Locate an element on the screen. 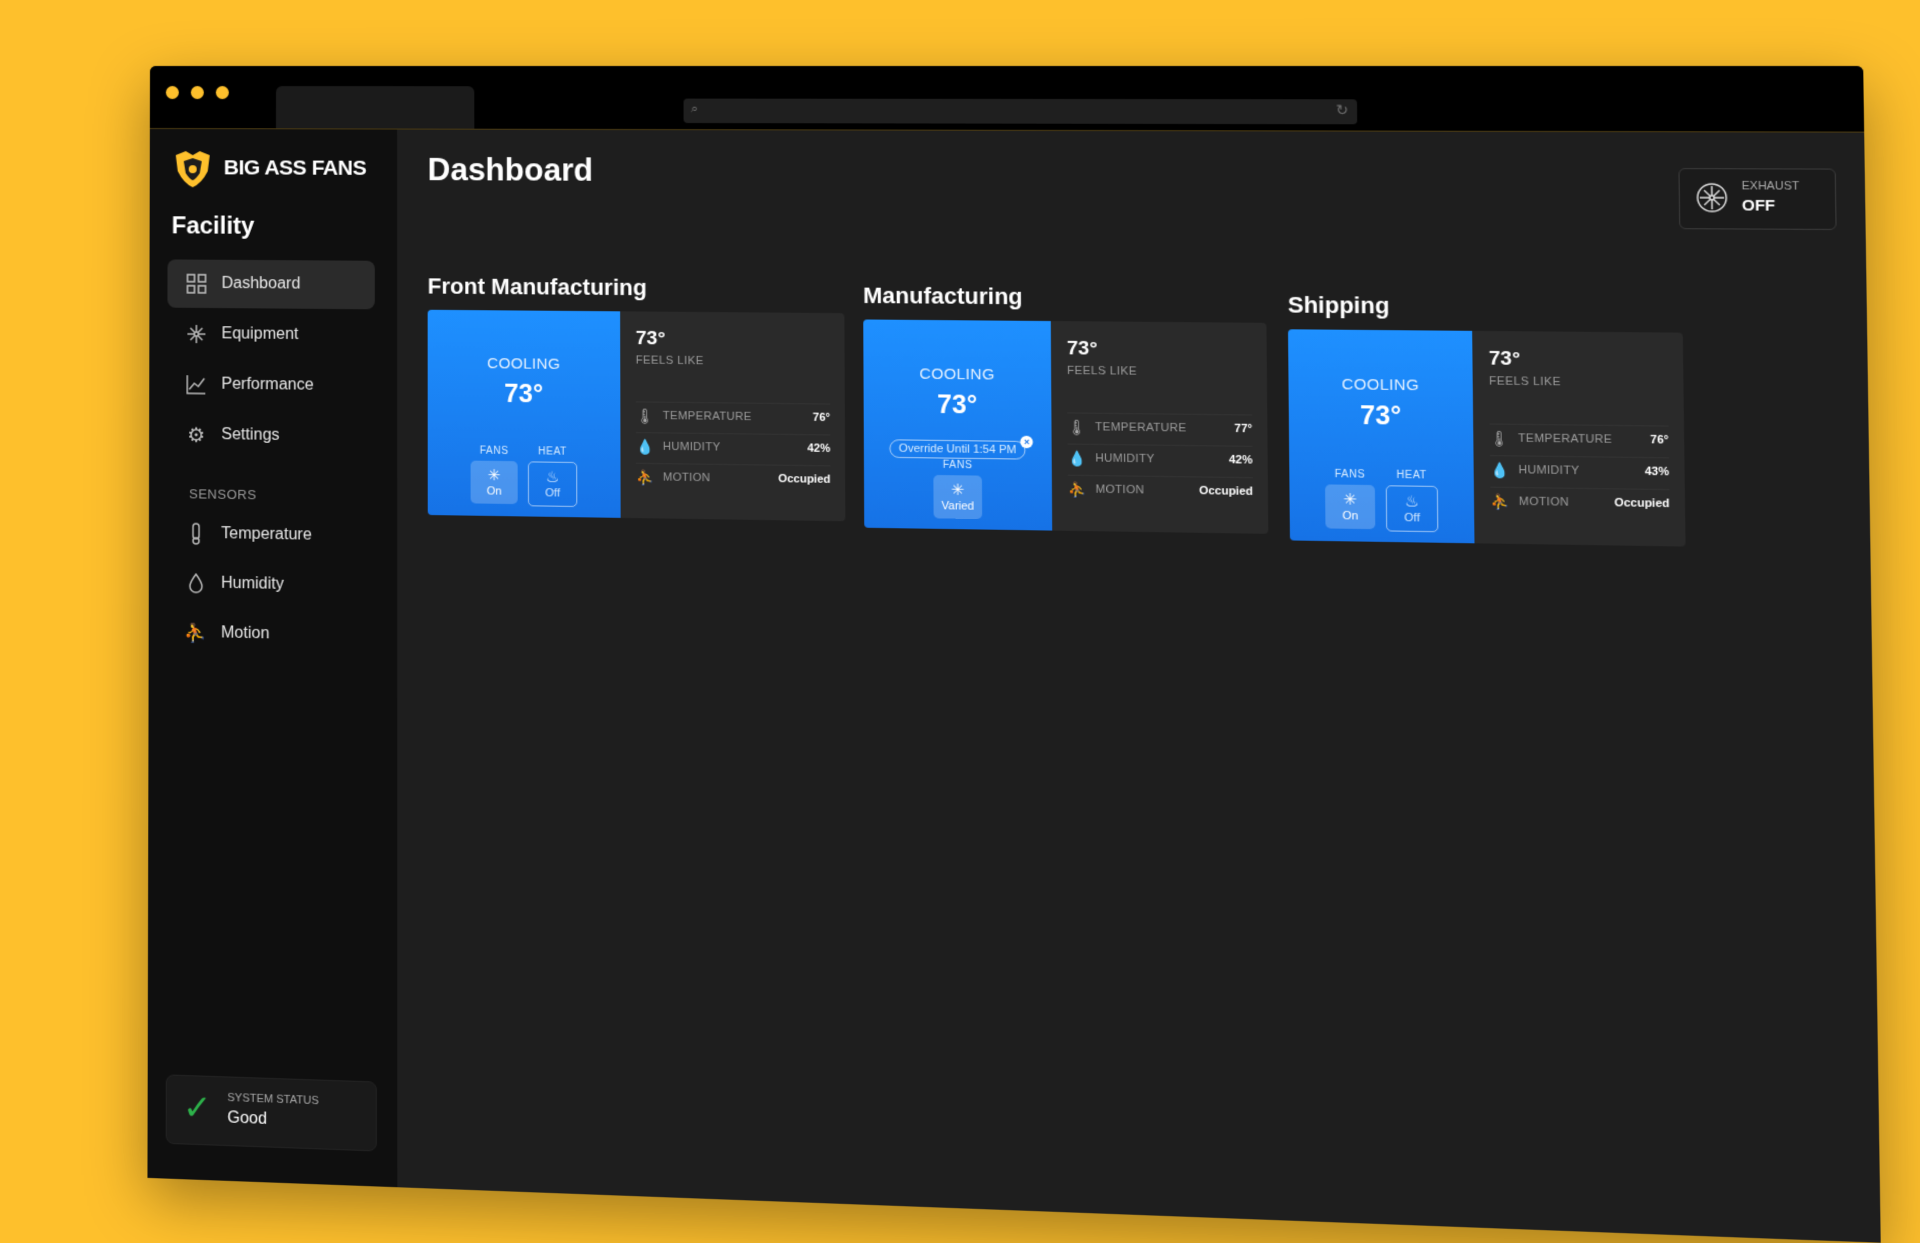 The height and width of the screenshot is (1243, 1920). zone-controls: FANS ✳ On HEAT ♨ Off is located at coordinates (1381, 500).